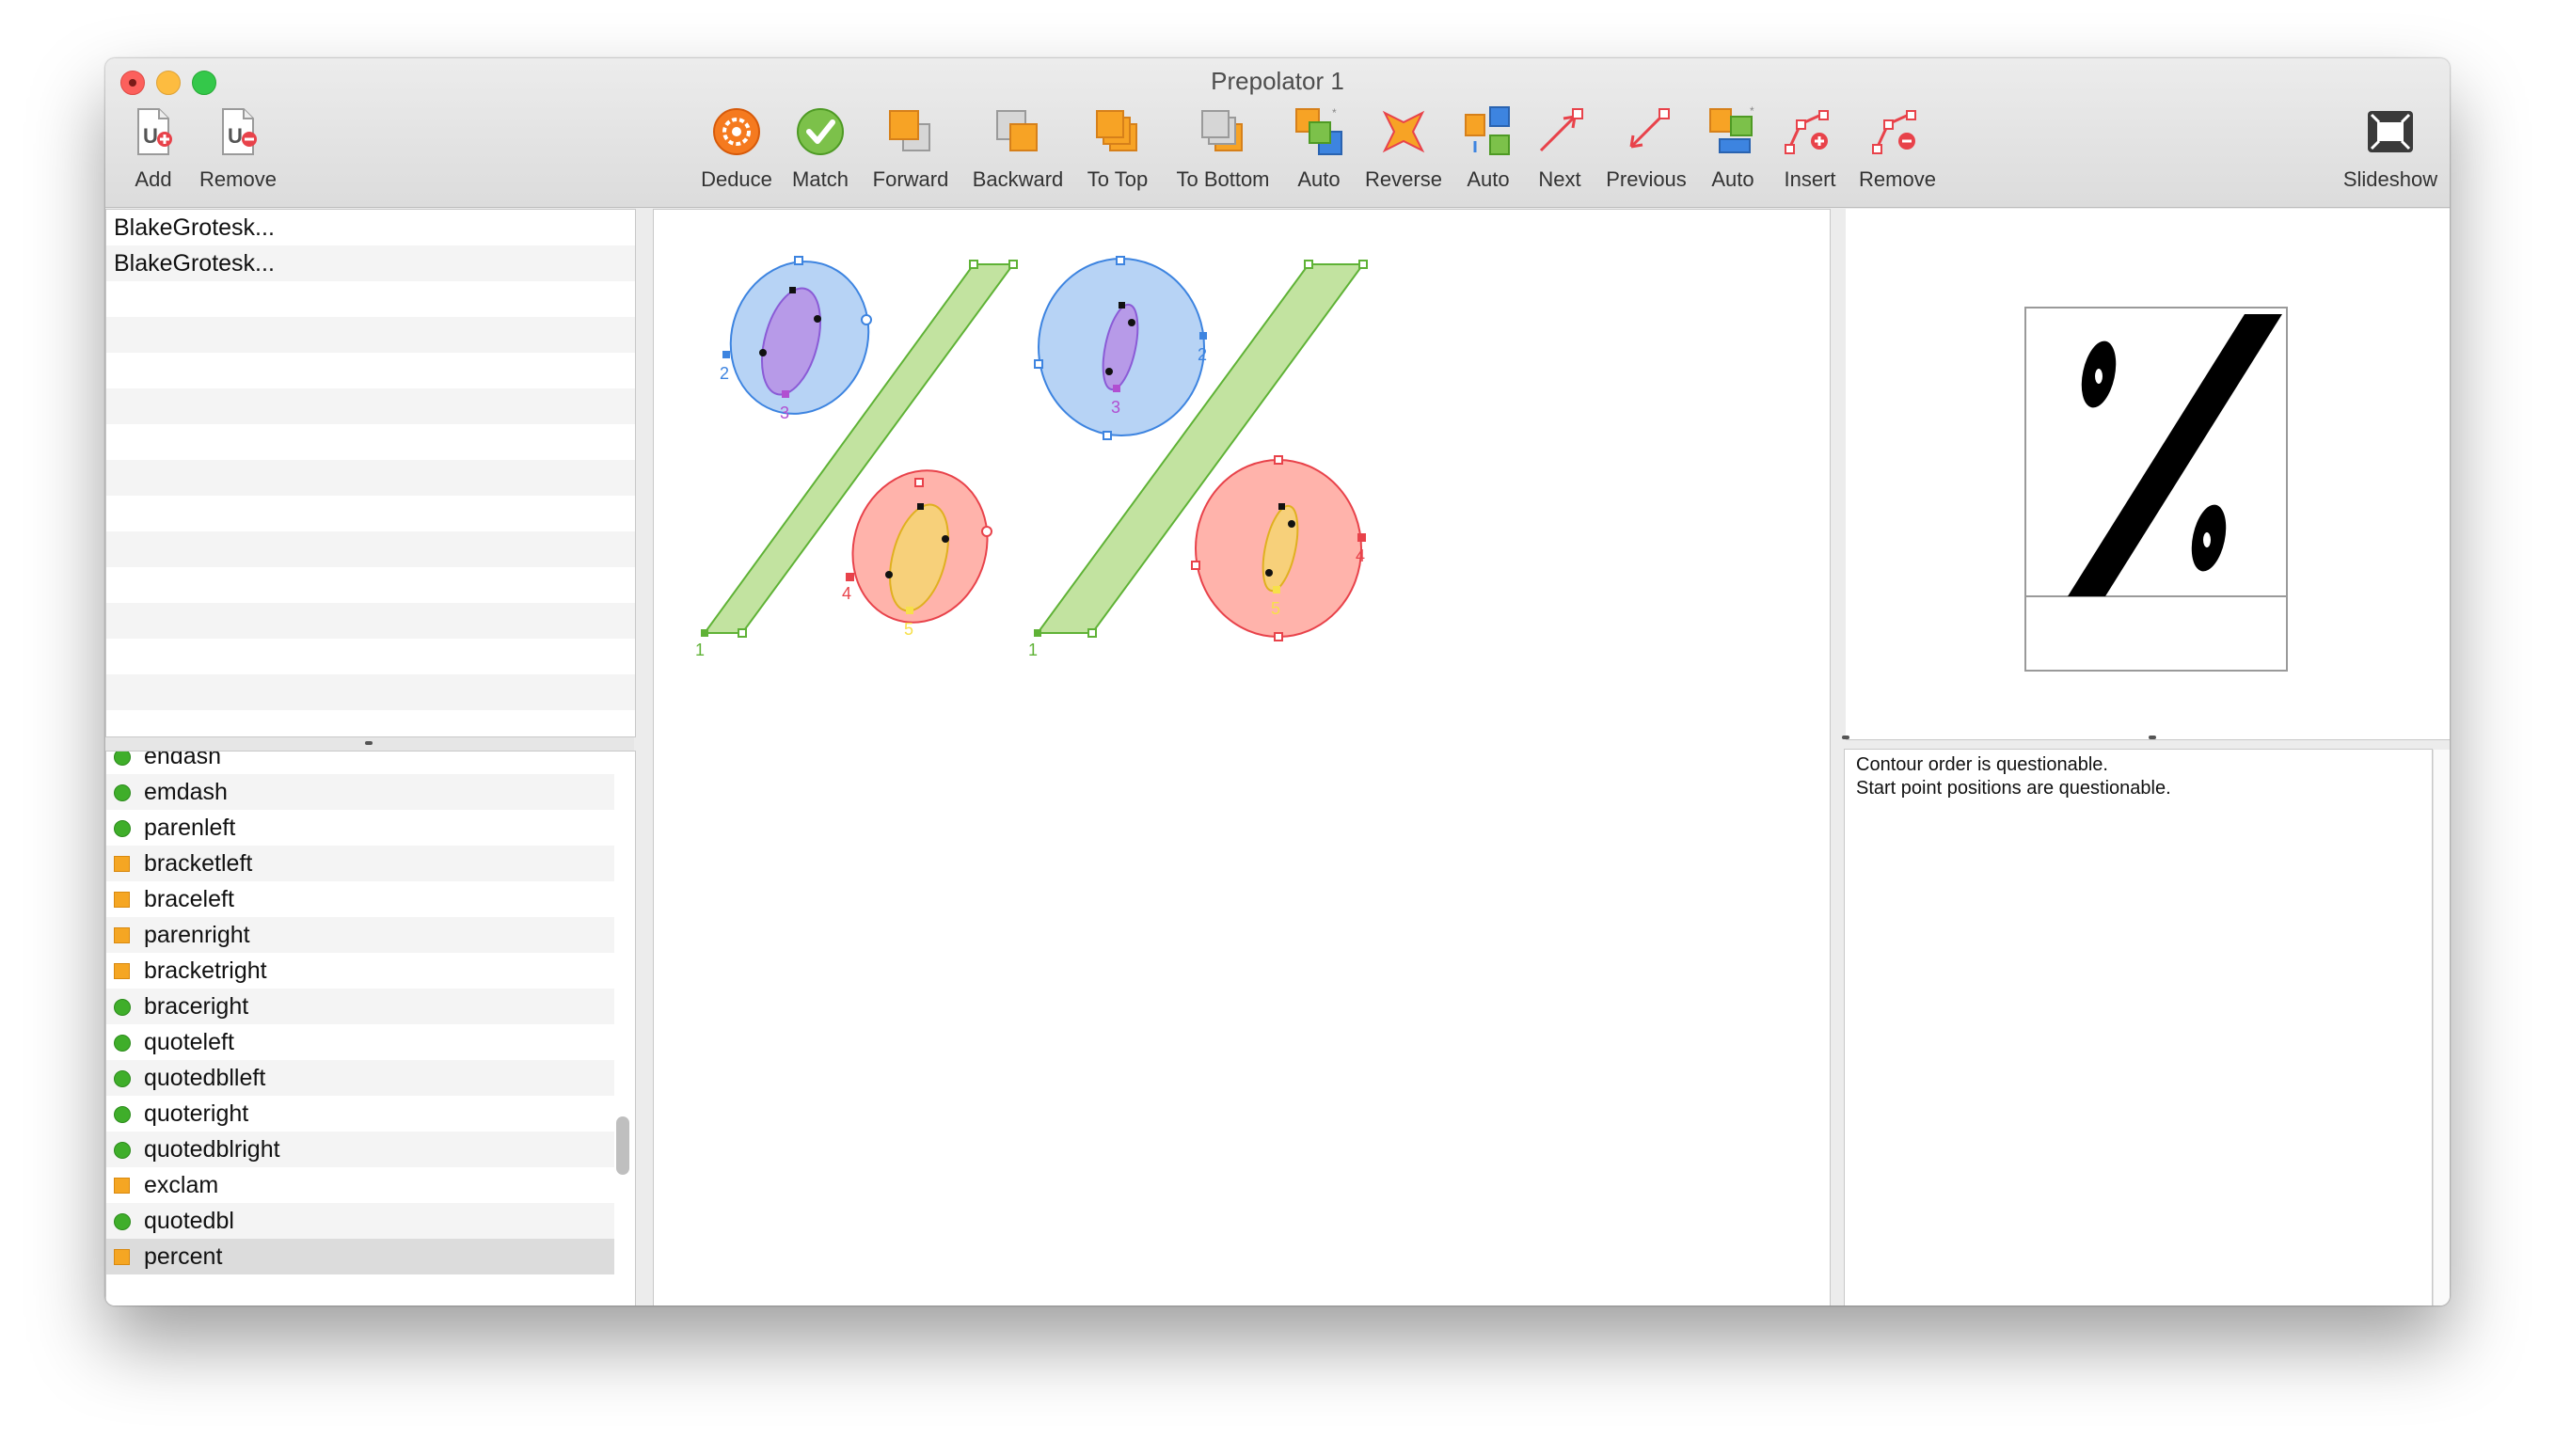 The height and width of the screenshot is (1456, 2555). Describe the element at coordinates (1319, 153) in the screenshot. I see `auto-order-button: * Auto` at that location.